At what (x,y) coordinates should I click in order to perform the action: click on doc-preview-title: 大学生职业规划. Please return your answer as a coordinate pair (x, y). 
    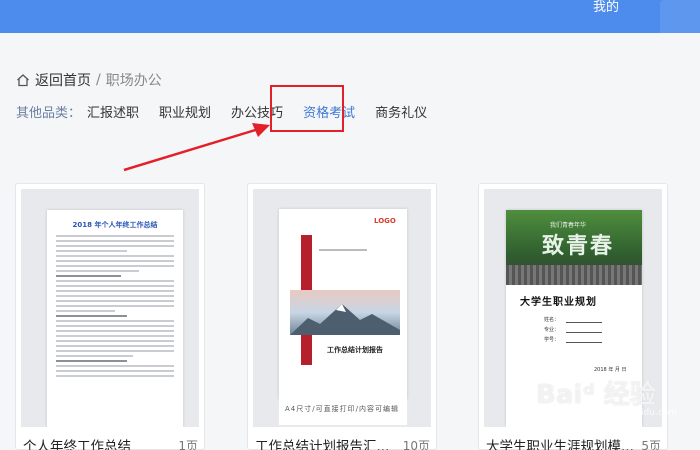
    Looking at the image, I should click on (558, 302).